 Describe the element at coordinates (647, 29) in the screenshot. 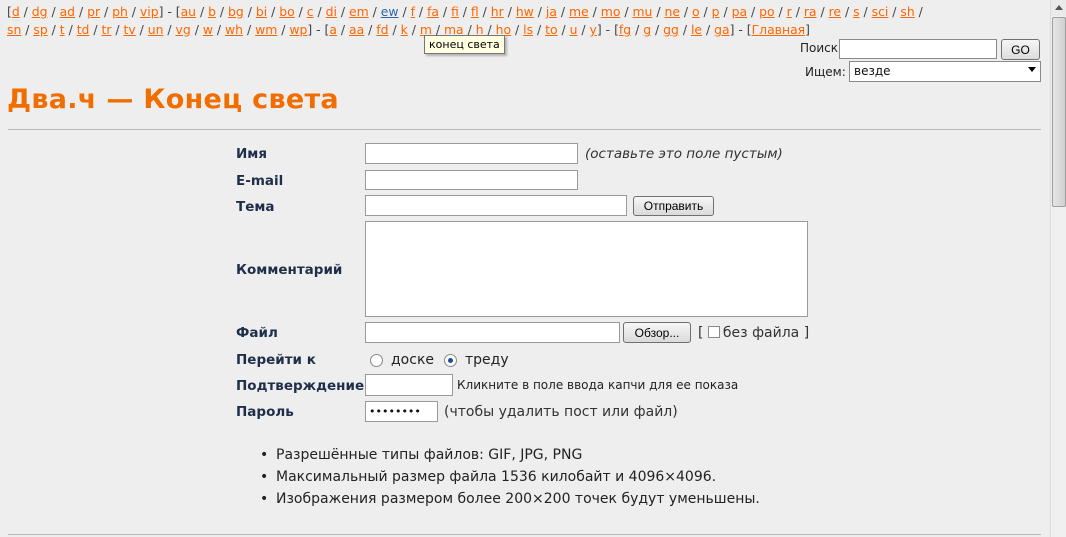

I see `board-link-g: g` at that location.